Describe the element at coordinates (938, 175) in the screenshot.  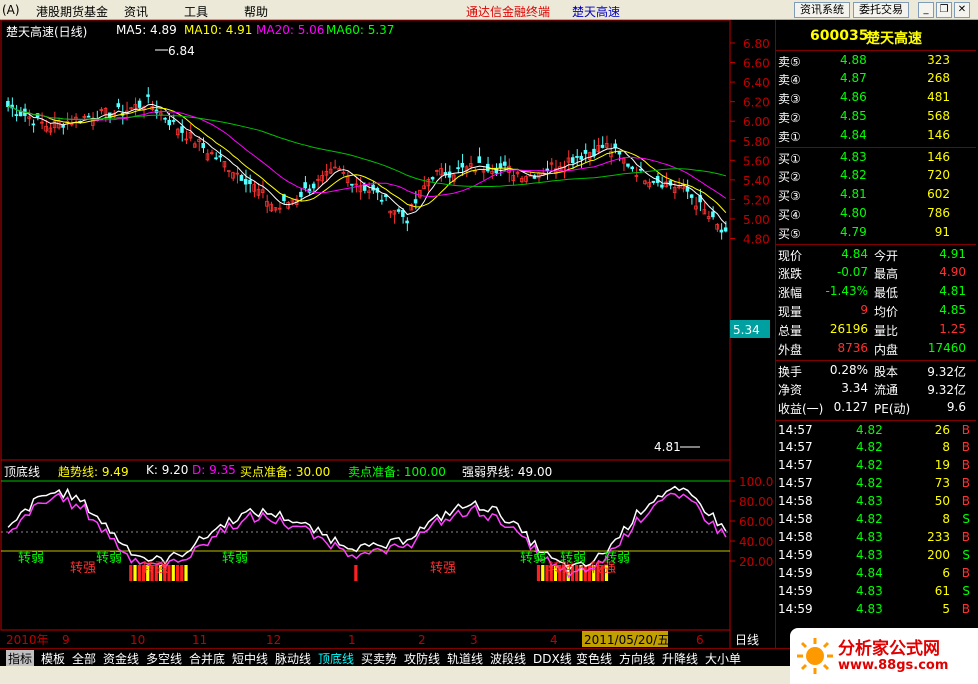
I see `bid-volume: 720` at that location.